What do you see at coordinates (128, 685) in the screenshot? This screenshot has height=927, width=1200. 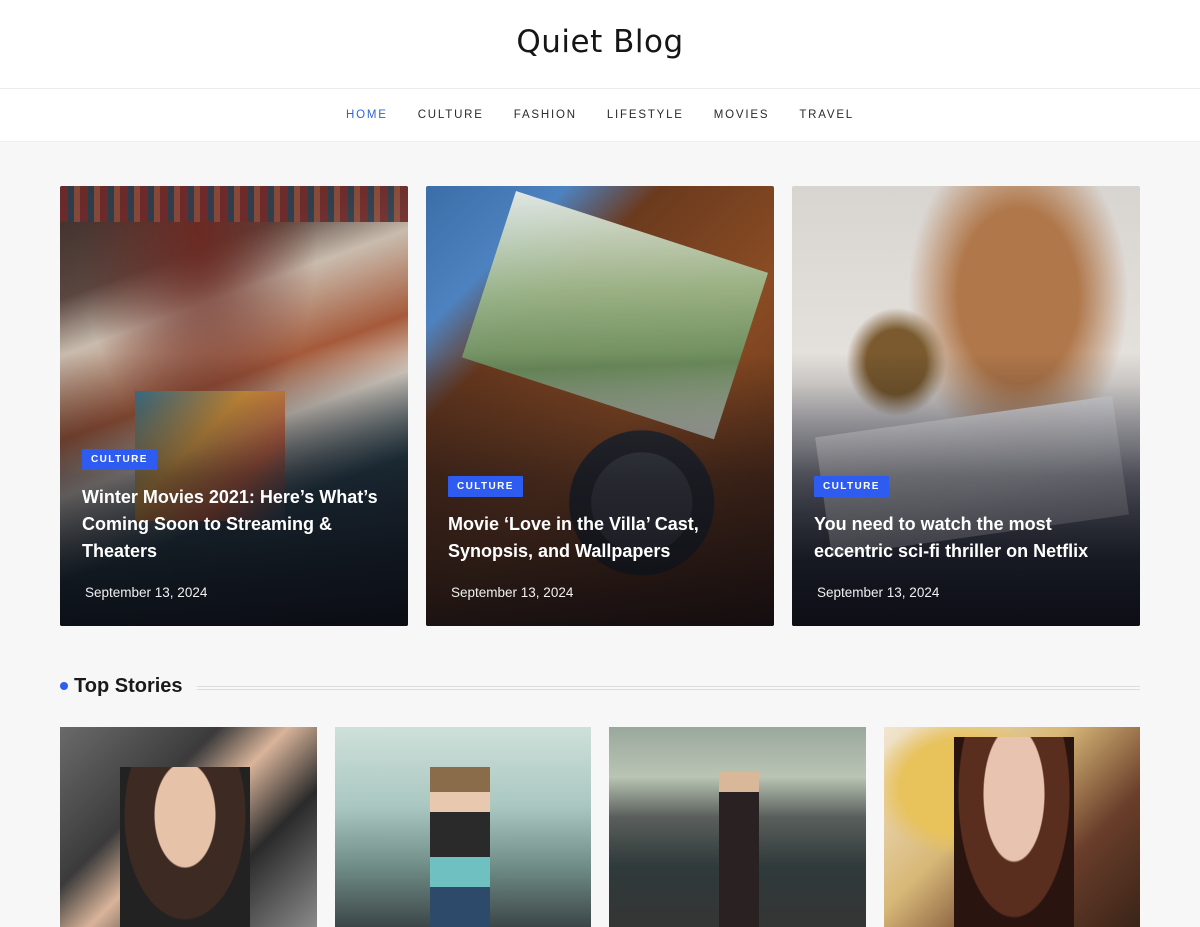 I see `section-title: Top Stories` at bounding box center [128, 685].